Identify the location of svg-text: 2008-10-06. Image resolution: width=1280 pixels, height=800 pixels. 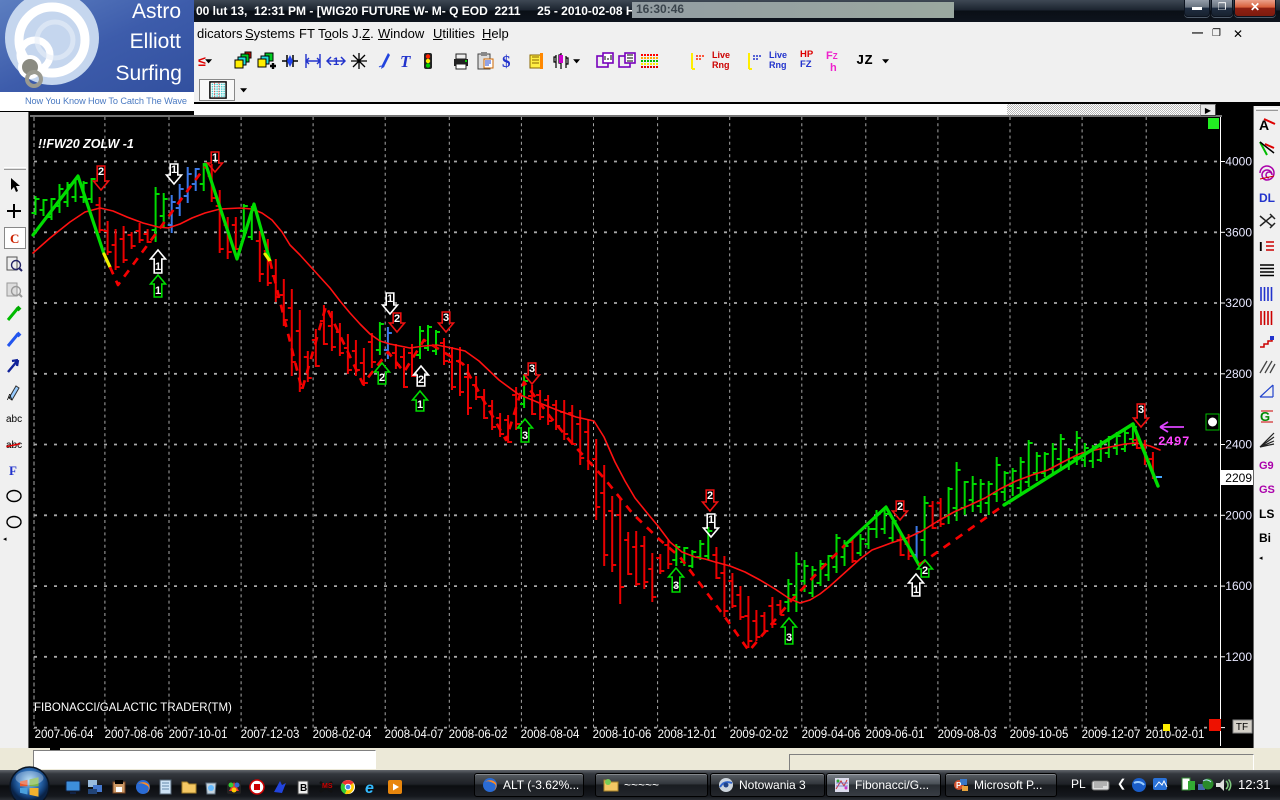
(622, 735).